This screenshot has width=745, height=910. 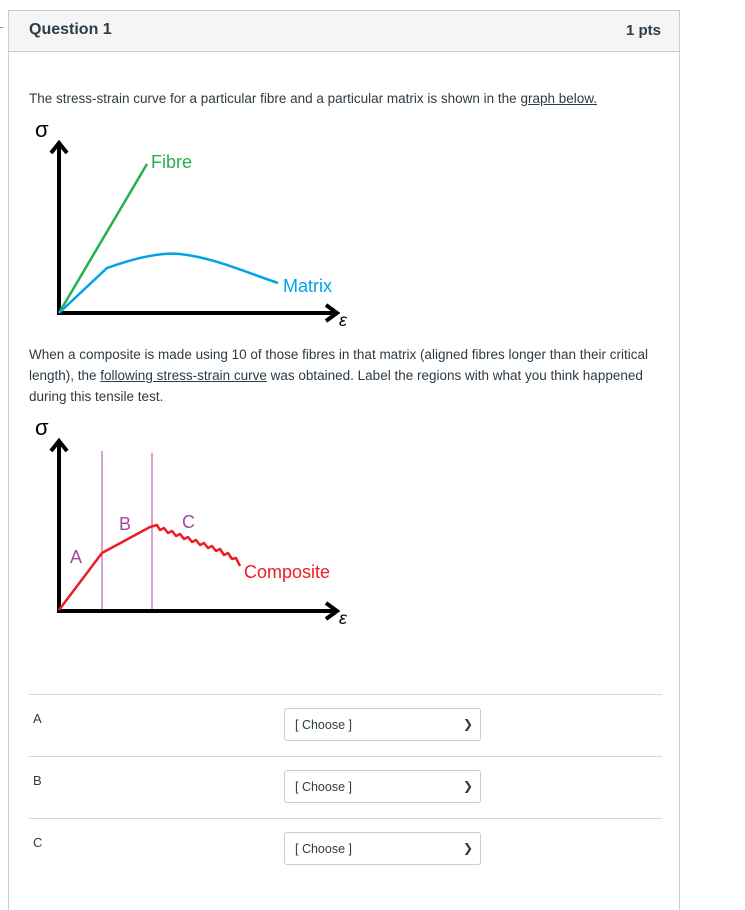 What do you see at coordinates (191, 223) in the screenshot?
I see `fibre-matrix-graph: σ ε Fibre Matrix` at bounding box center [191, 223].